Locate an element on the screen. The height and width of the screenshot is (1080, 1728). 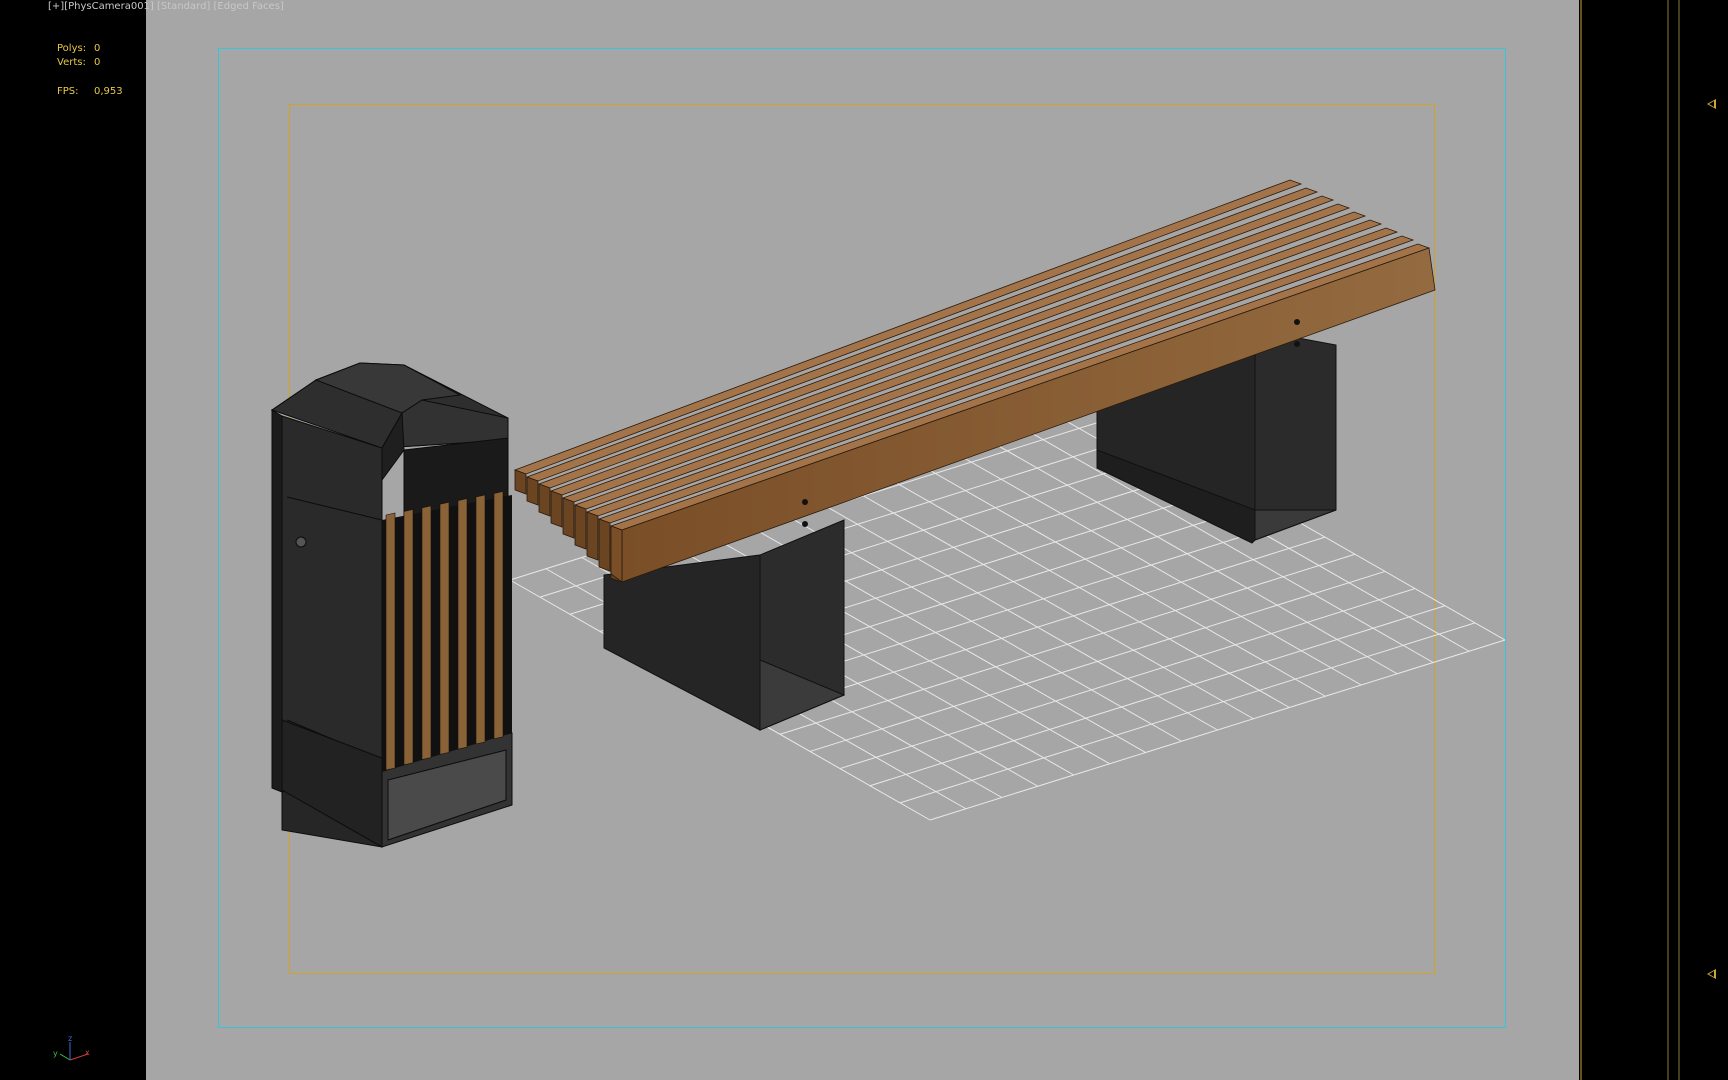
stat-verts: Verts: 0 is located at coordinates (78, 62).